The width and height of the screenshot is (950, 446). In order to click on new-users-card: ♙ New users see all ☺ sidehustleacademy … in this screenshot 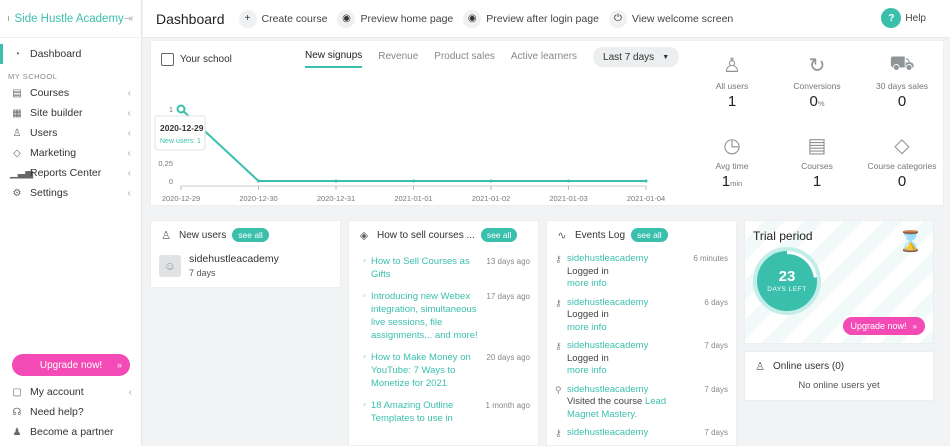, I will do `click(245, 254)`.